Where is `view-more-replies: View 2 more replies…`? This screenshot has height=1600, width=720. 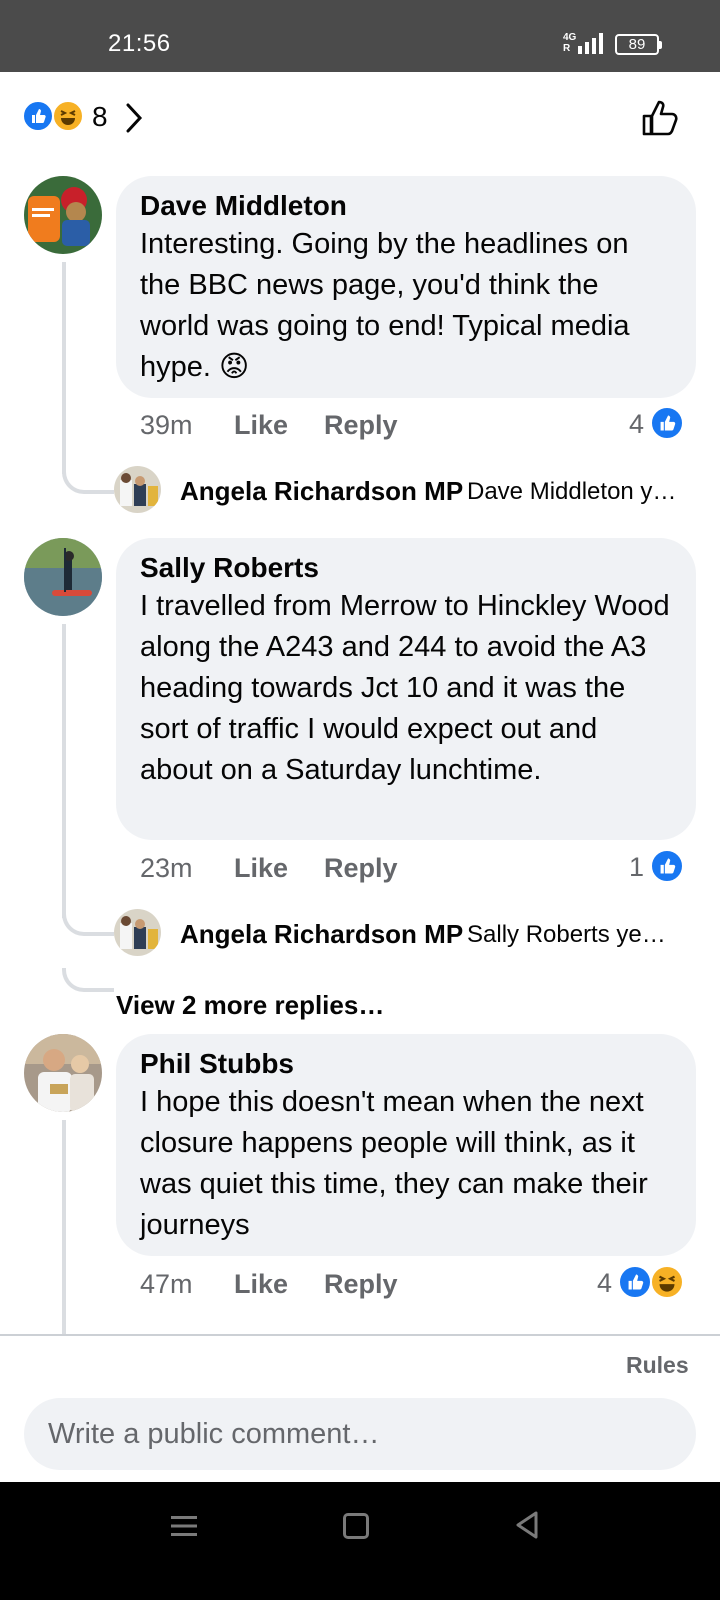
view-more-replies: View 2 more replies… is located at coordinates (250, 1005).